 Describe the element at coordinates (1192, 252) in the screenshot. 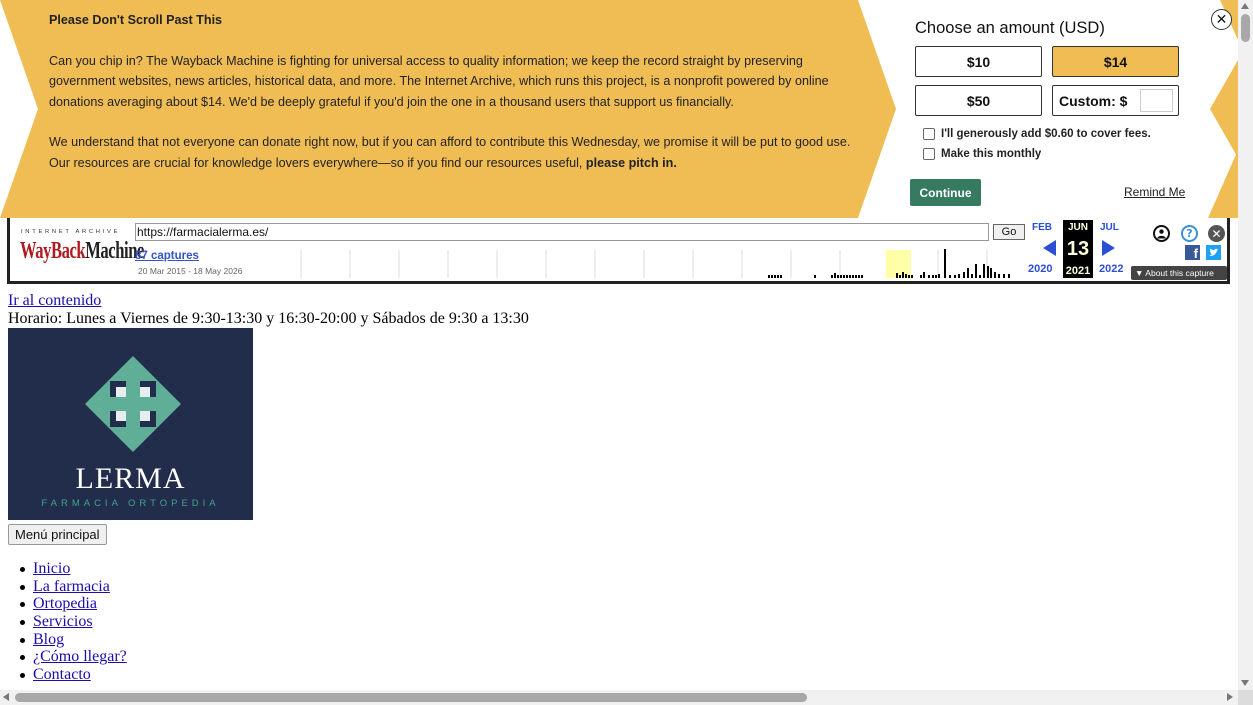

I see `facebook-icon: f` at that location.